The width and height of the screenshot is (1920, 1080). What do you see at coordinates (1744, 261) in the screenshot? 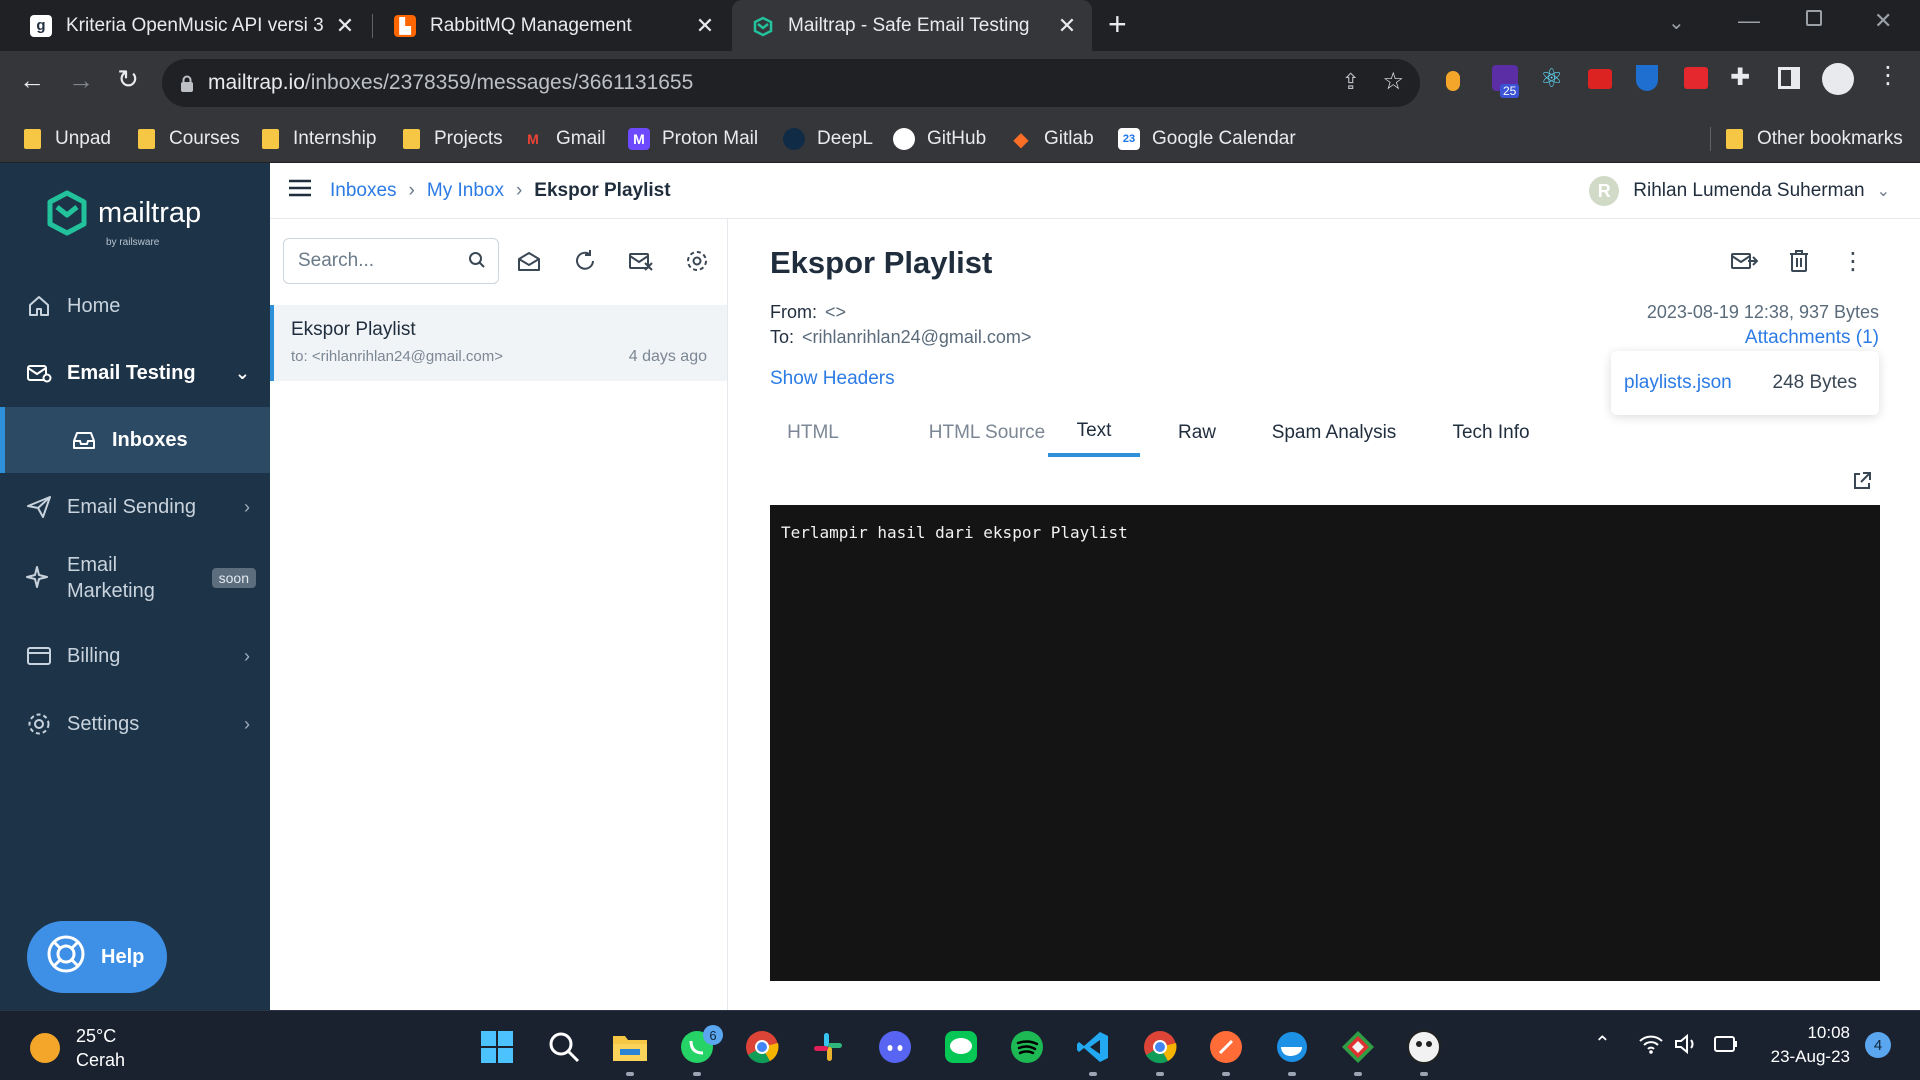
I see `forward-email-icon` at bounding box center [1744, 261].